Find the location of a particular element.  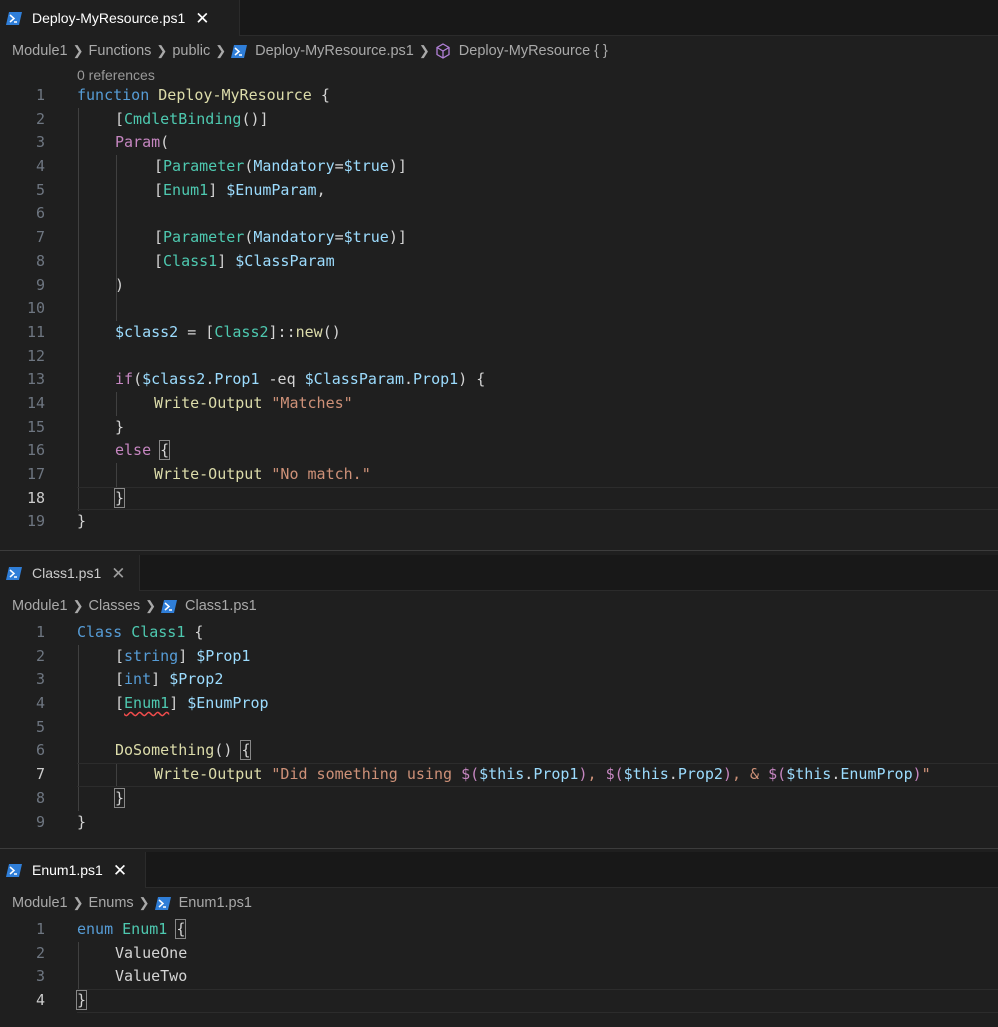

code-line: 12 is located at coordinates (35, 355).